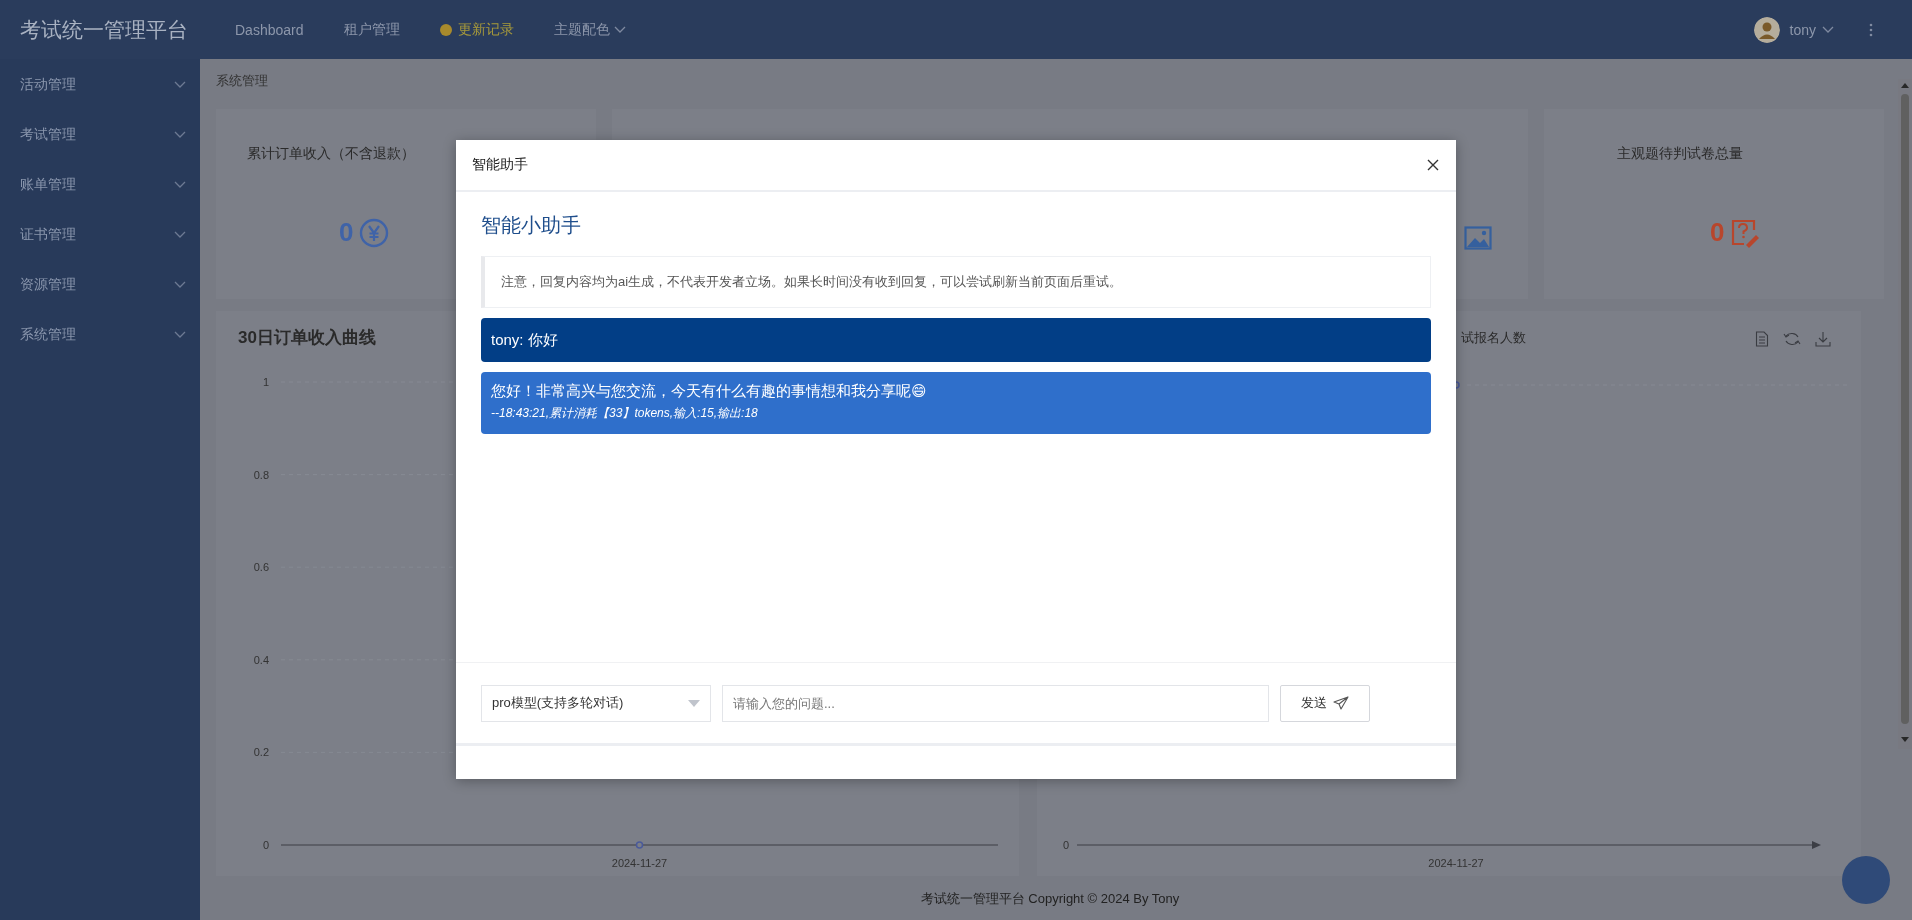 This screenshot has width=1912, height=920. I want to click on axis-tick-label: 0.6, so click(261, 567).